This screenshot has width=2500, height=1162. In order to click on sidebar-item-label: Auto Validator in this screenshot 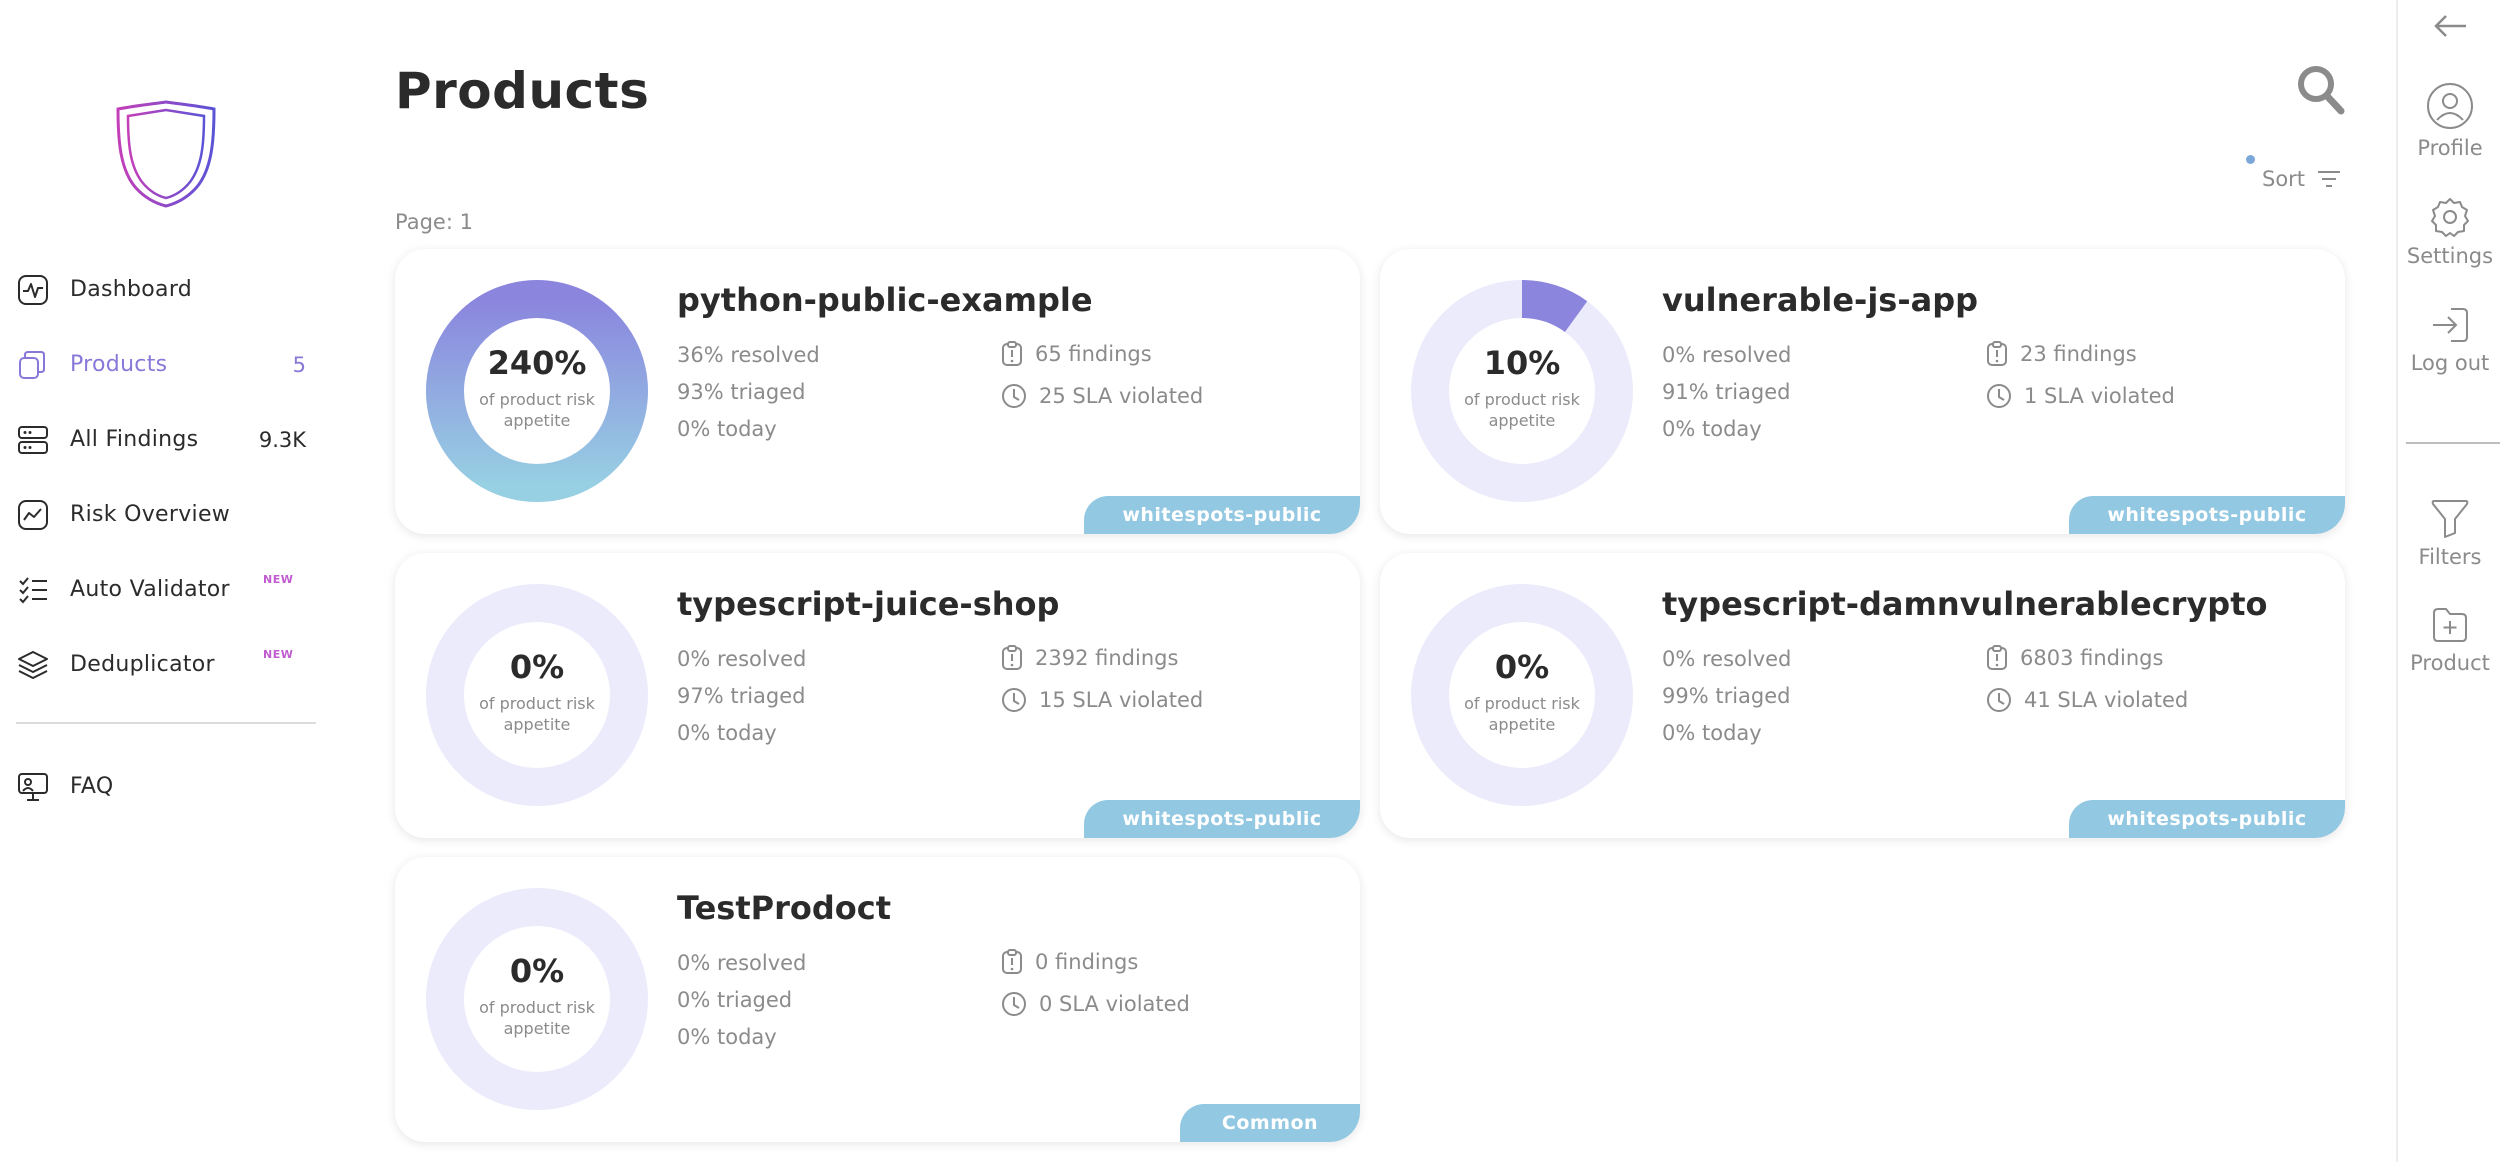, I will do `click(150, 589)`.